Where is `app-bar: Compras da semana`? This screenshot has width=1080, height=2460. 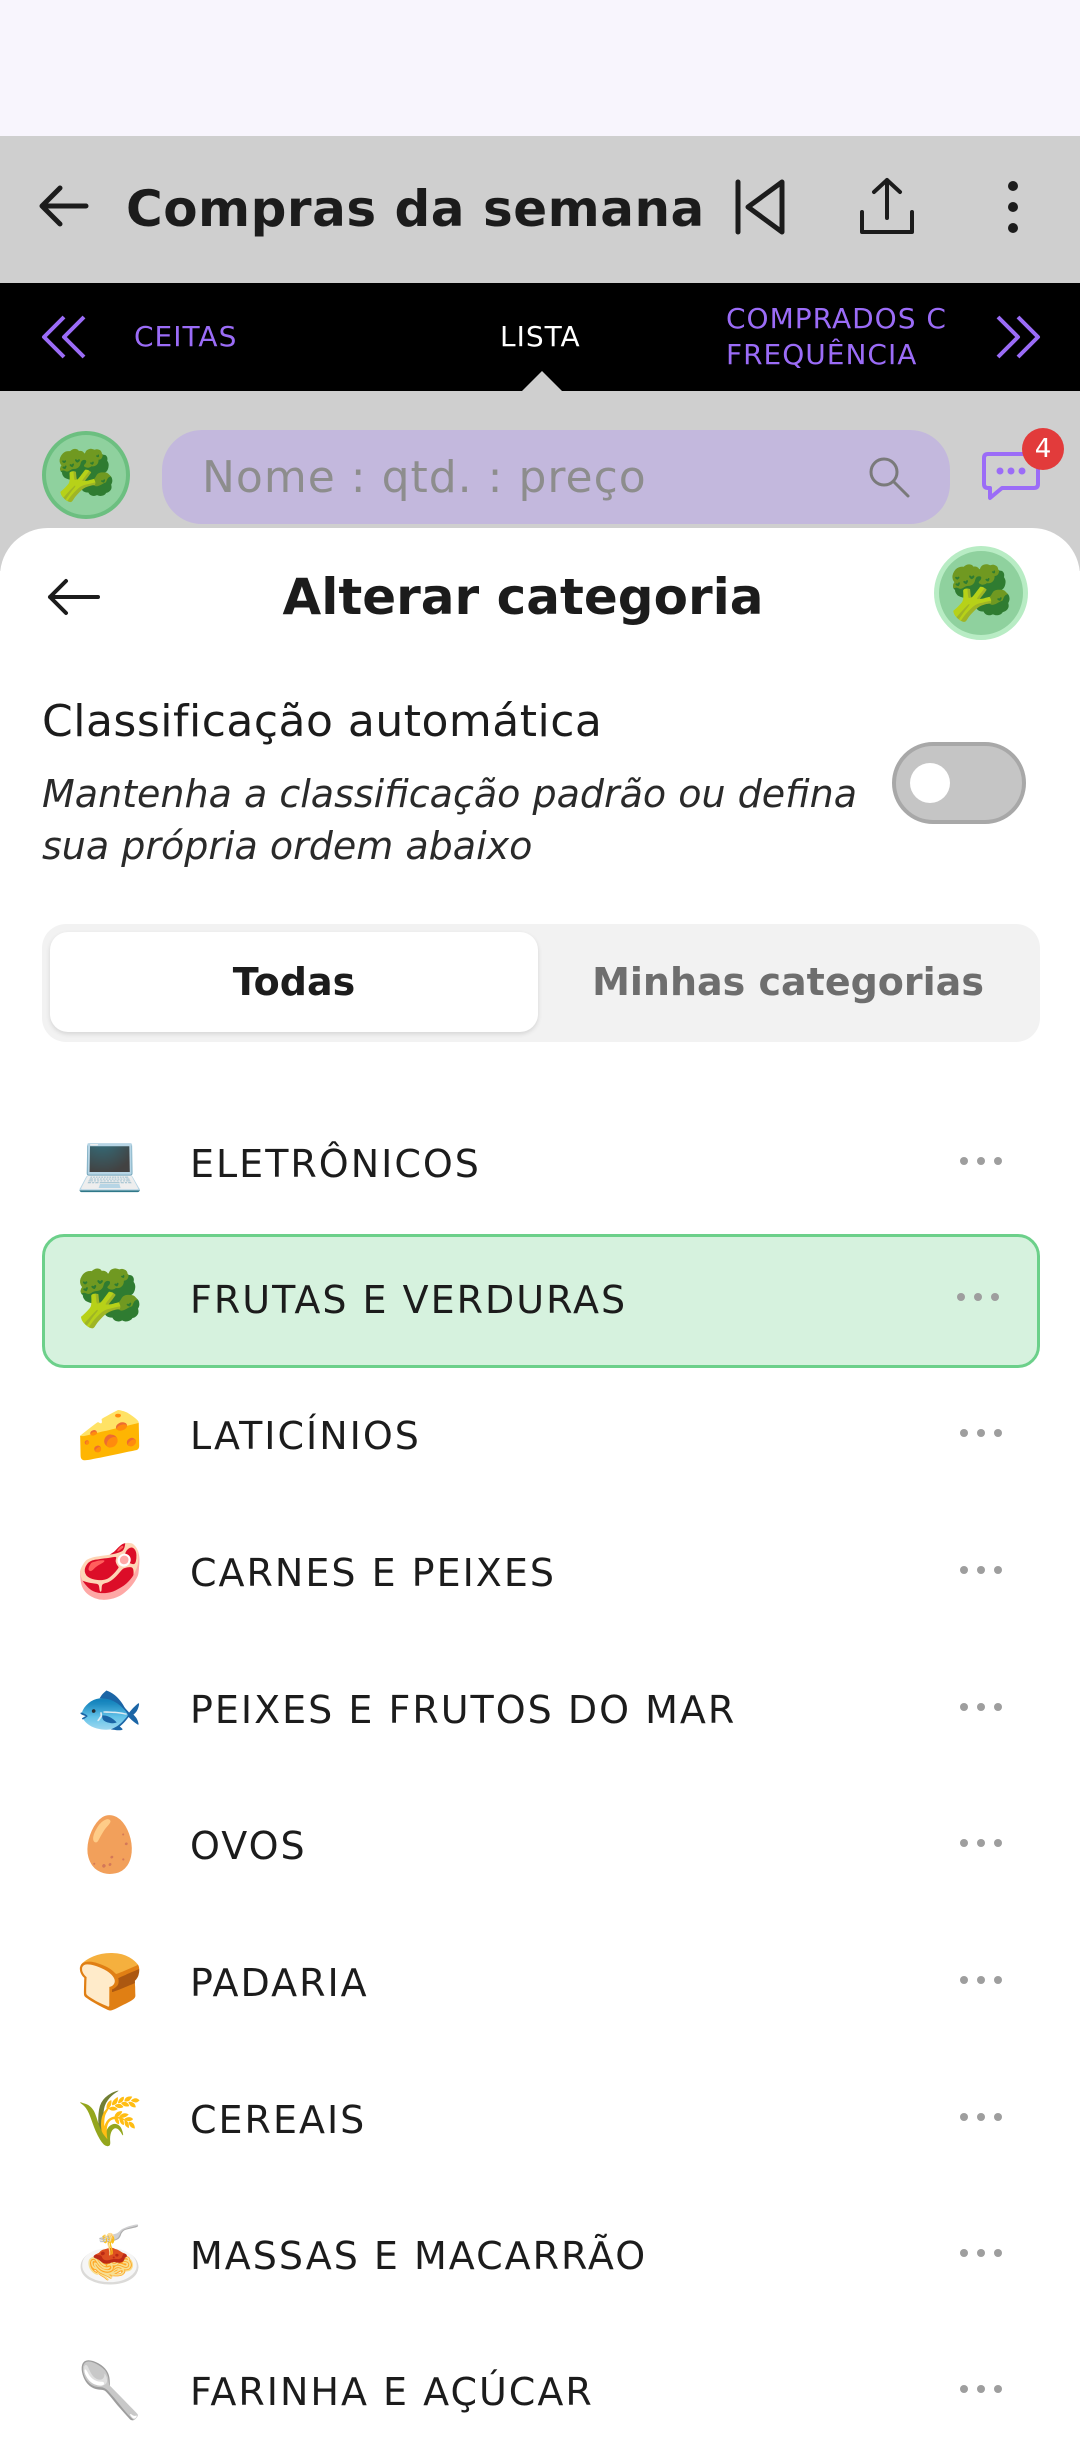 app-bar: Compras da semana is located at coordinates (540, 209).